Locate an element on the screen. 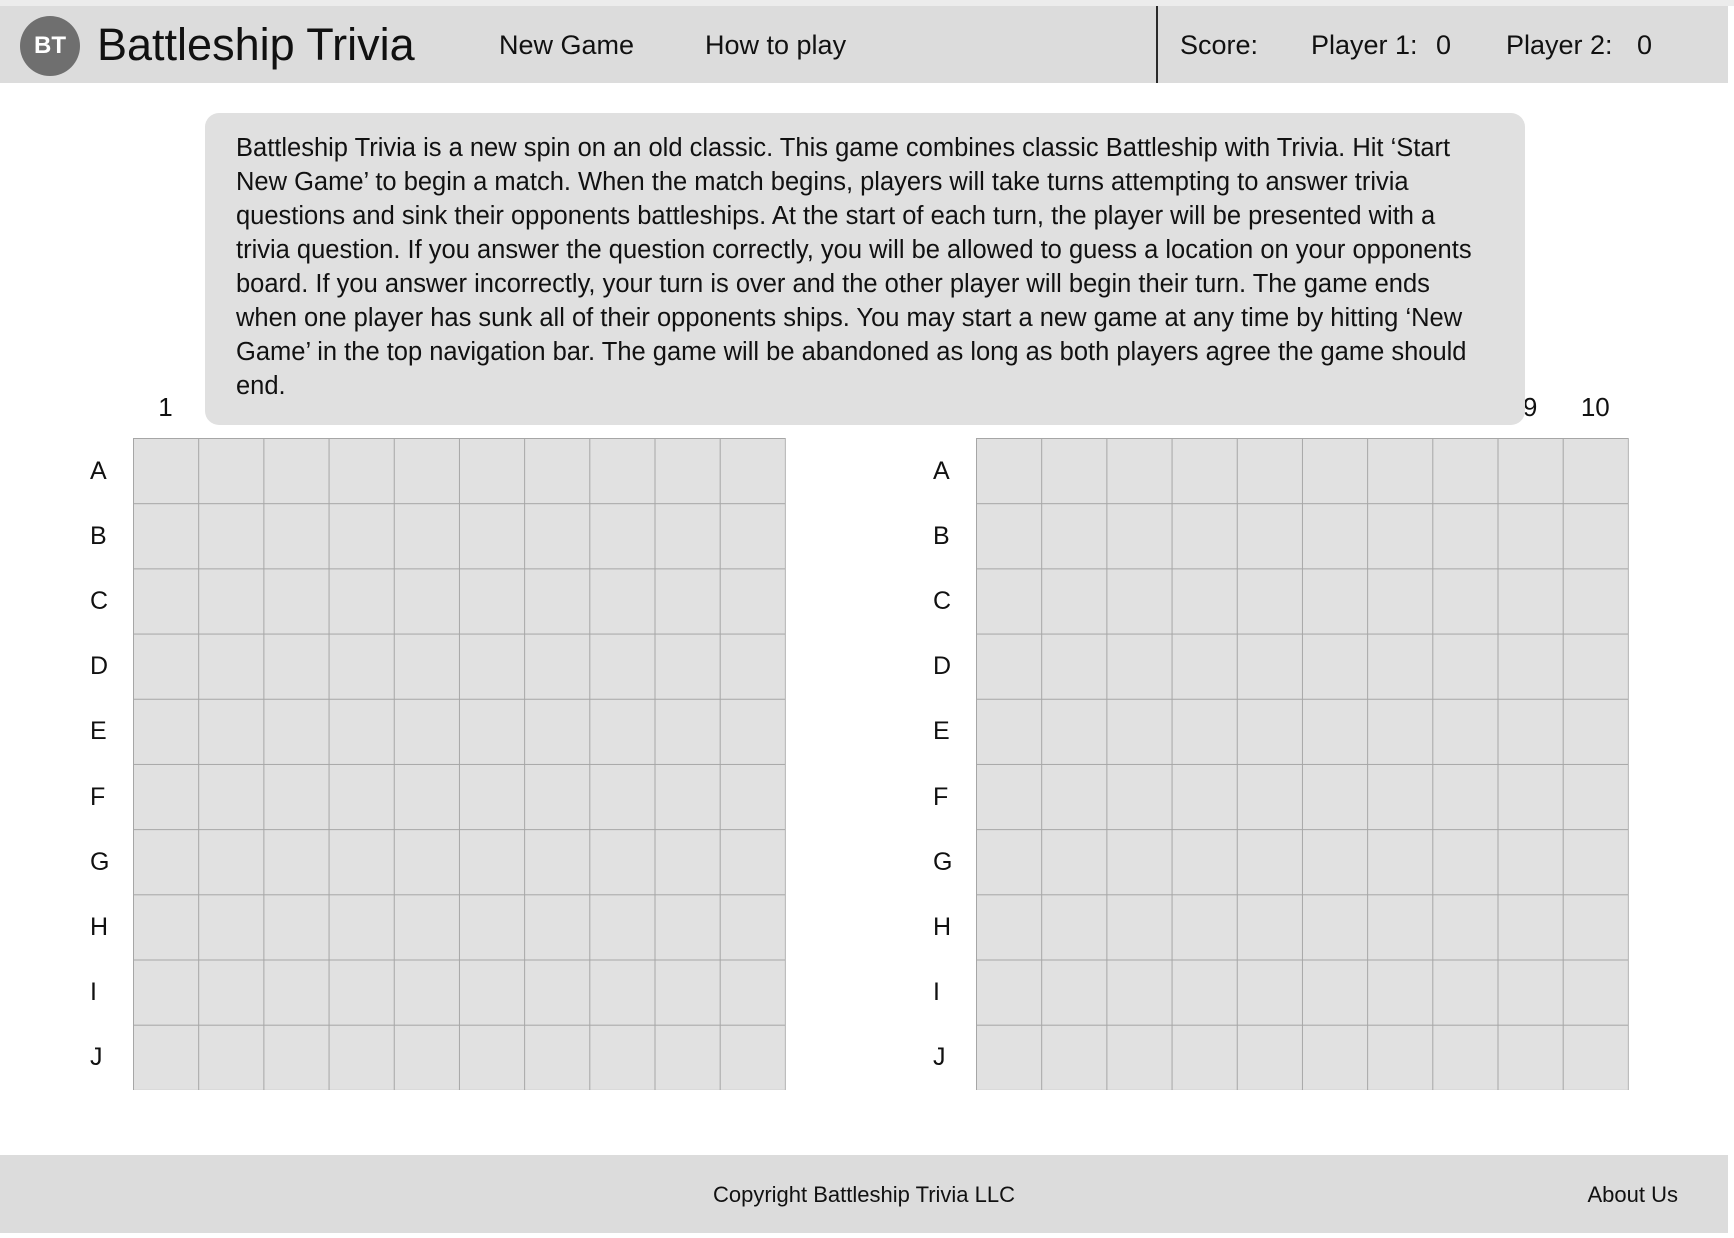  player2-column-label-10: 10 is located at coordinates (1595, 407).